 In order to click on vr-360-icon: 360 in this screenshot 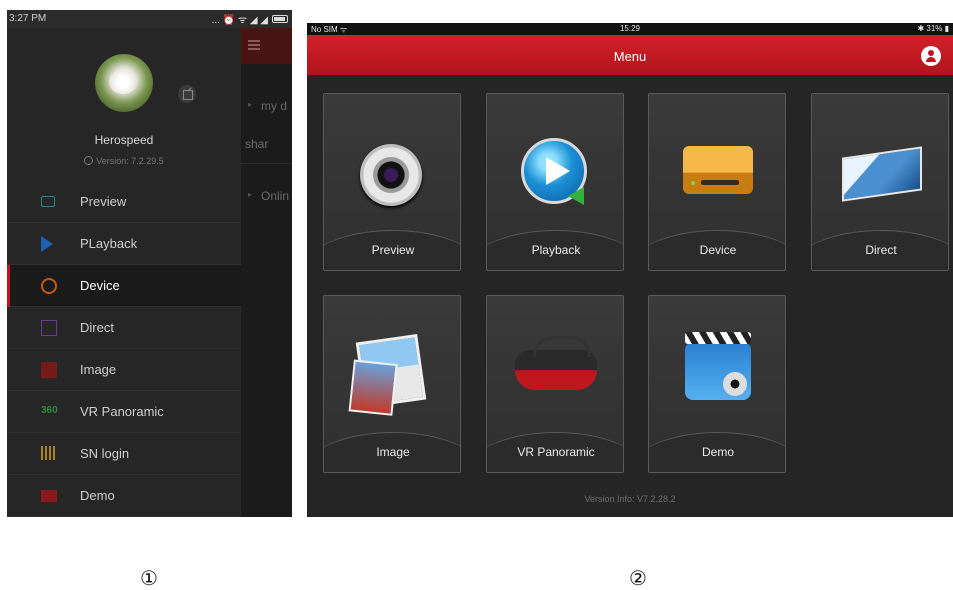, I will do `click(49, 410)`.